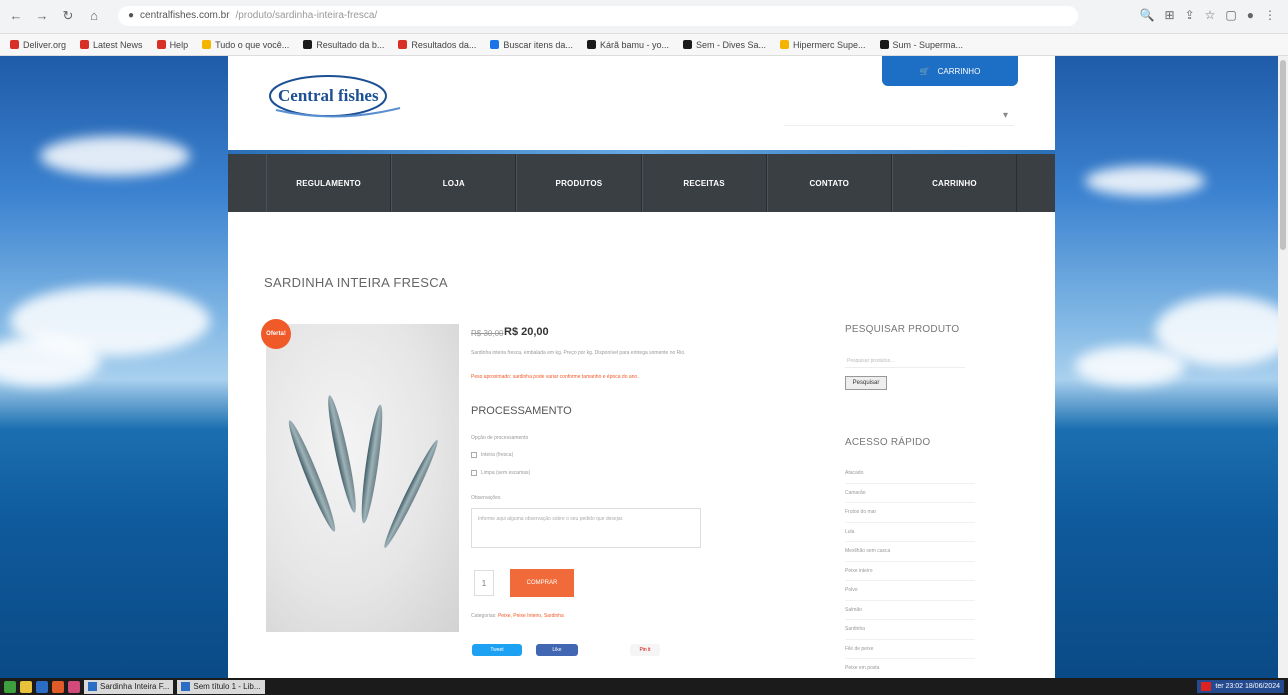  What do you see at coordinates (42, 16) in the screenshot?
I see `forward-icon: →` at bounding box center [42, 16].